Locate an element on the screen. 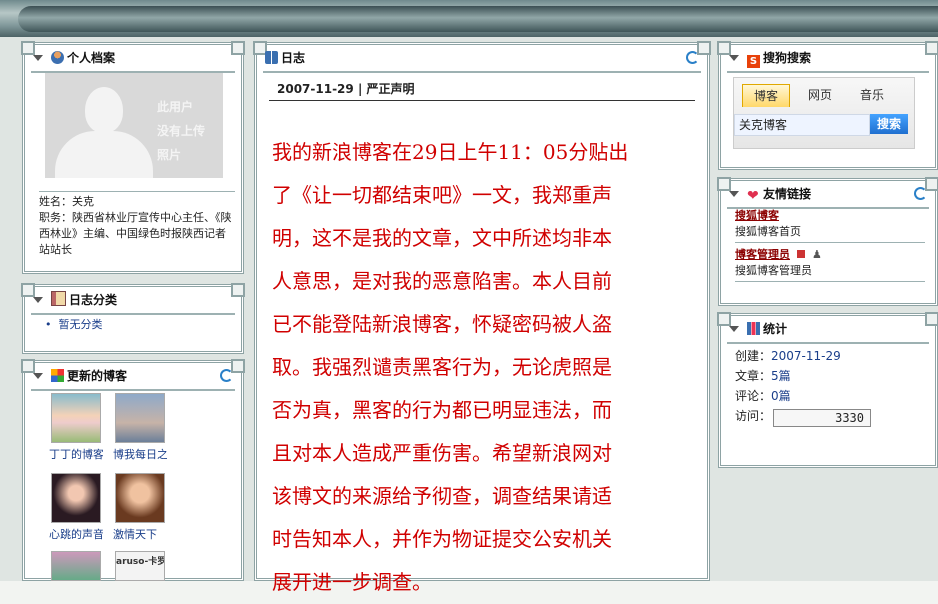 The height and width of the screenshot is (604, 938). search-button: 搜索 is located at coordinates (889, 124).